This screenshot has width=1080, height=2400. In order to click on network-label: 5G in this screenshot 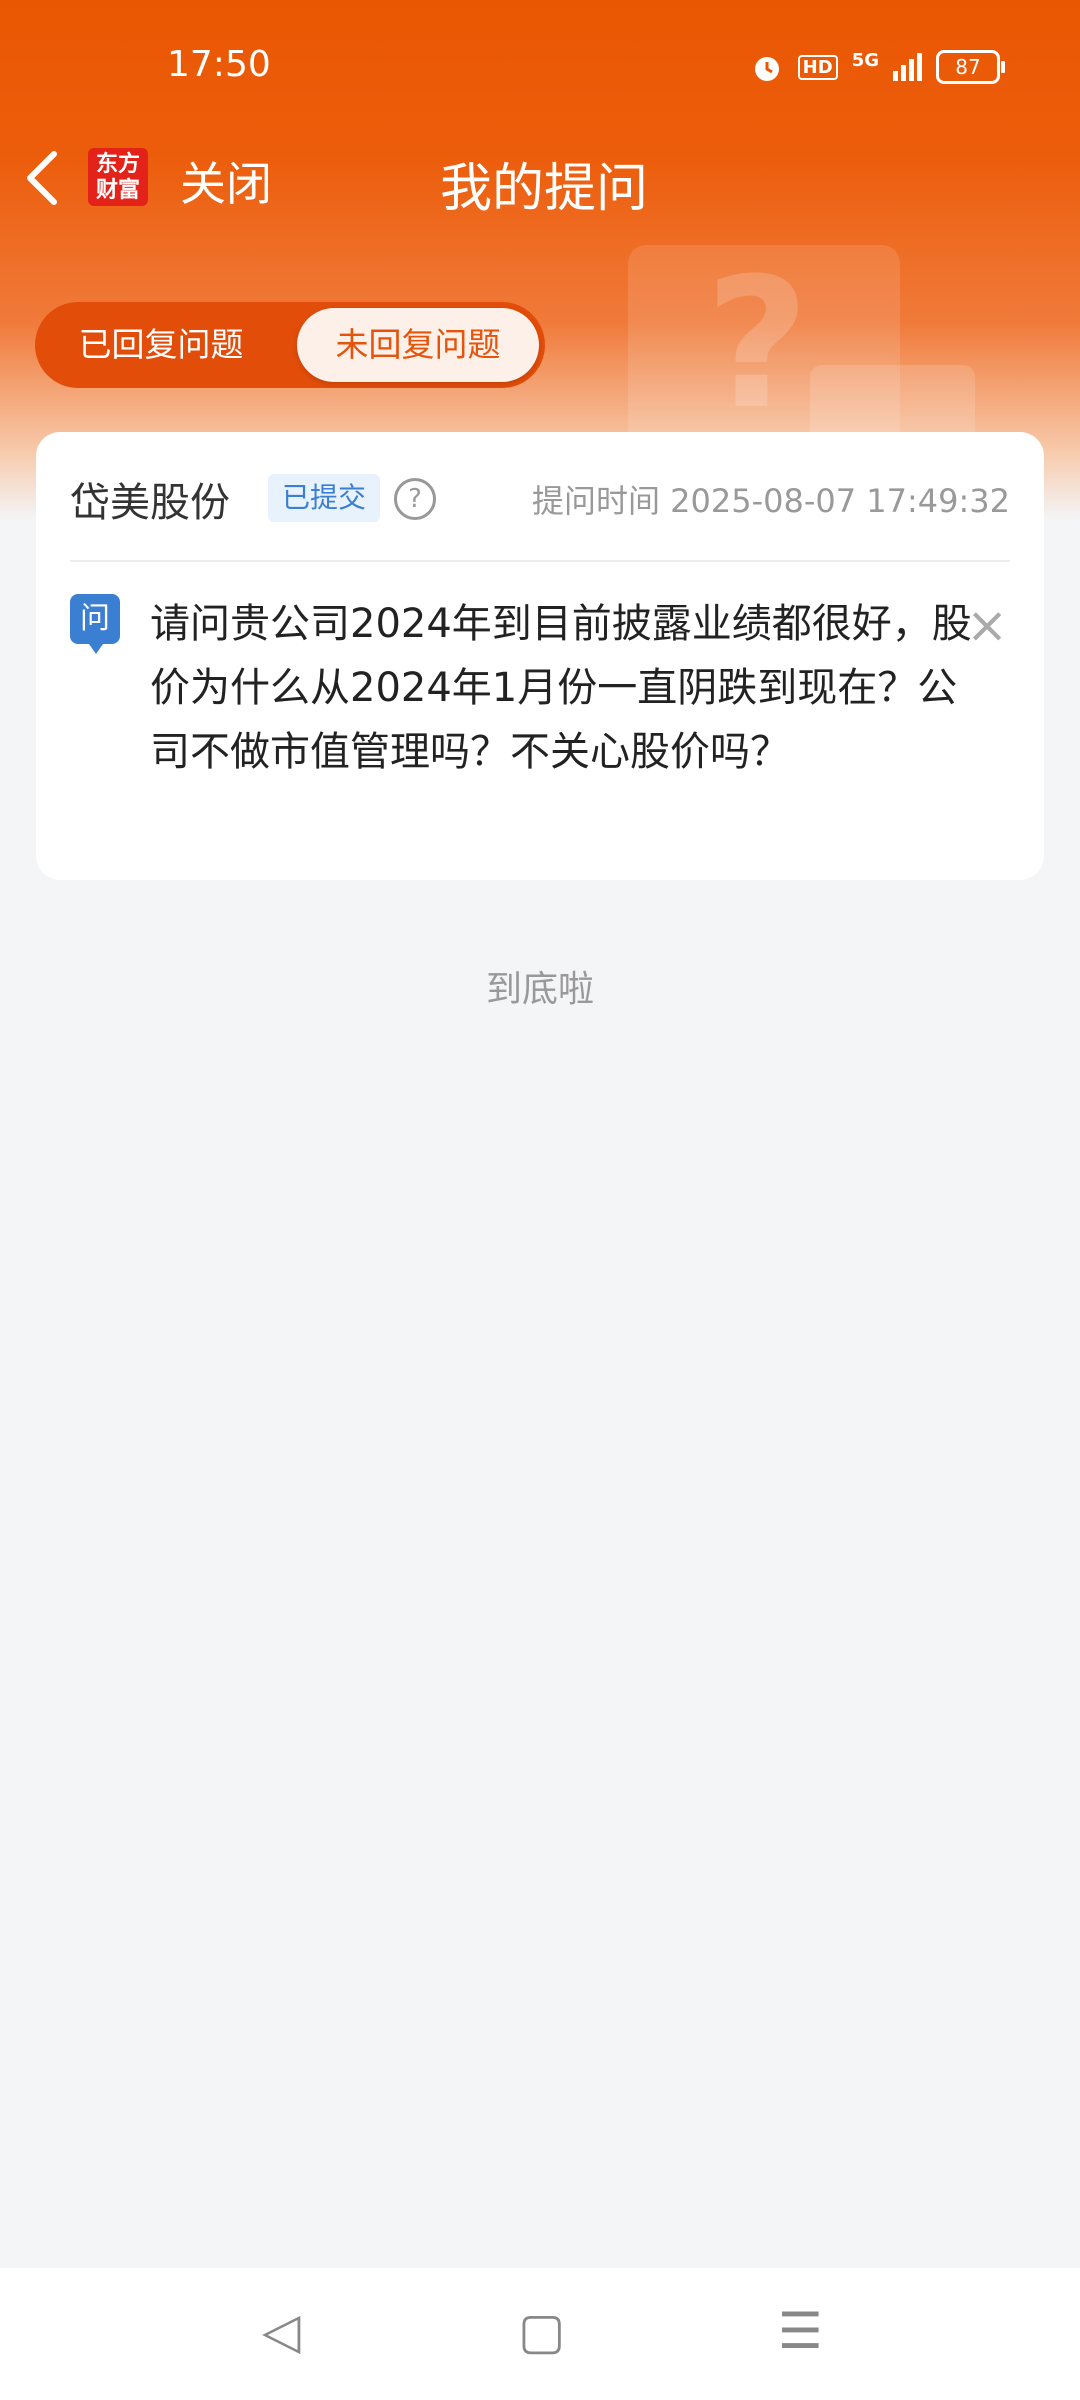, I will do `click(865, 60)`.